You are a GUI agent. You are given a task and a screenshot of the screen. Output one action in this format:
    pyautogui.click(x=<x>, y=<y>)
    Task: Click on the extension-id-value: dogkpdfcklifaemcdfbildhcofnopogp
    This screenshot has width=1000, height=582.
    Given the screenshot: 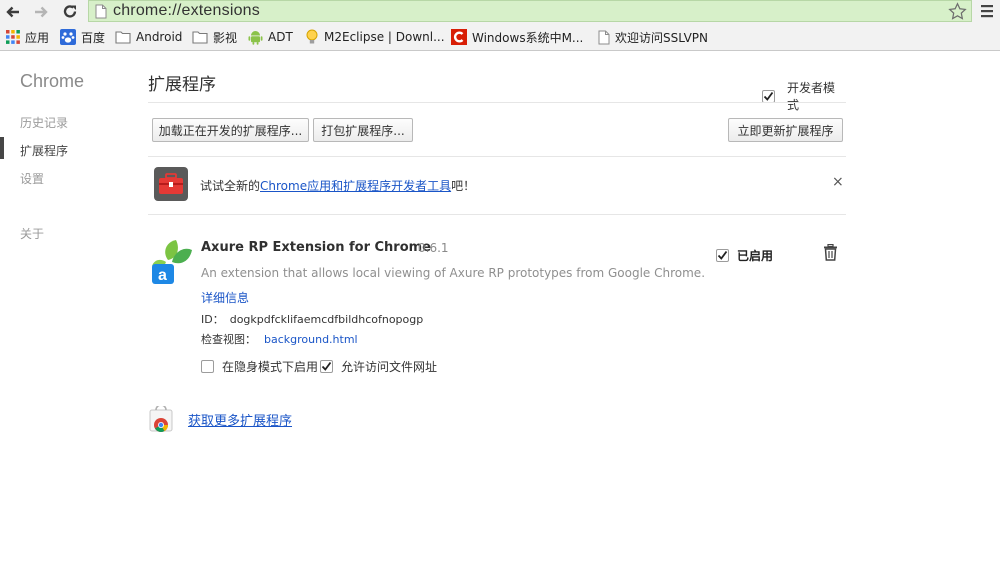 What is the action you would take?
    pyautogui.click(x=326, y=319)
    